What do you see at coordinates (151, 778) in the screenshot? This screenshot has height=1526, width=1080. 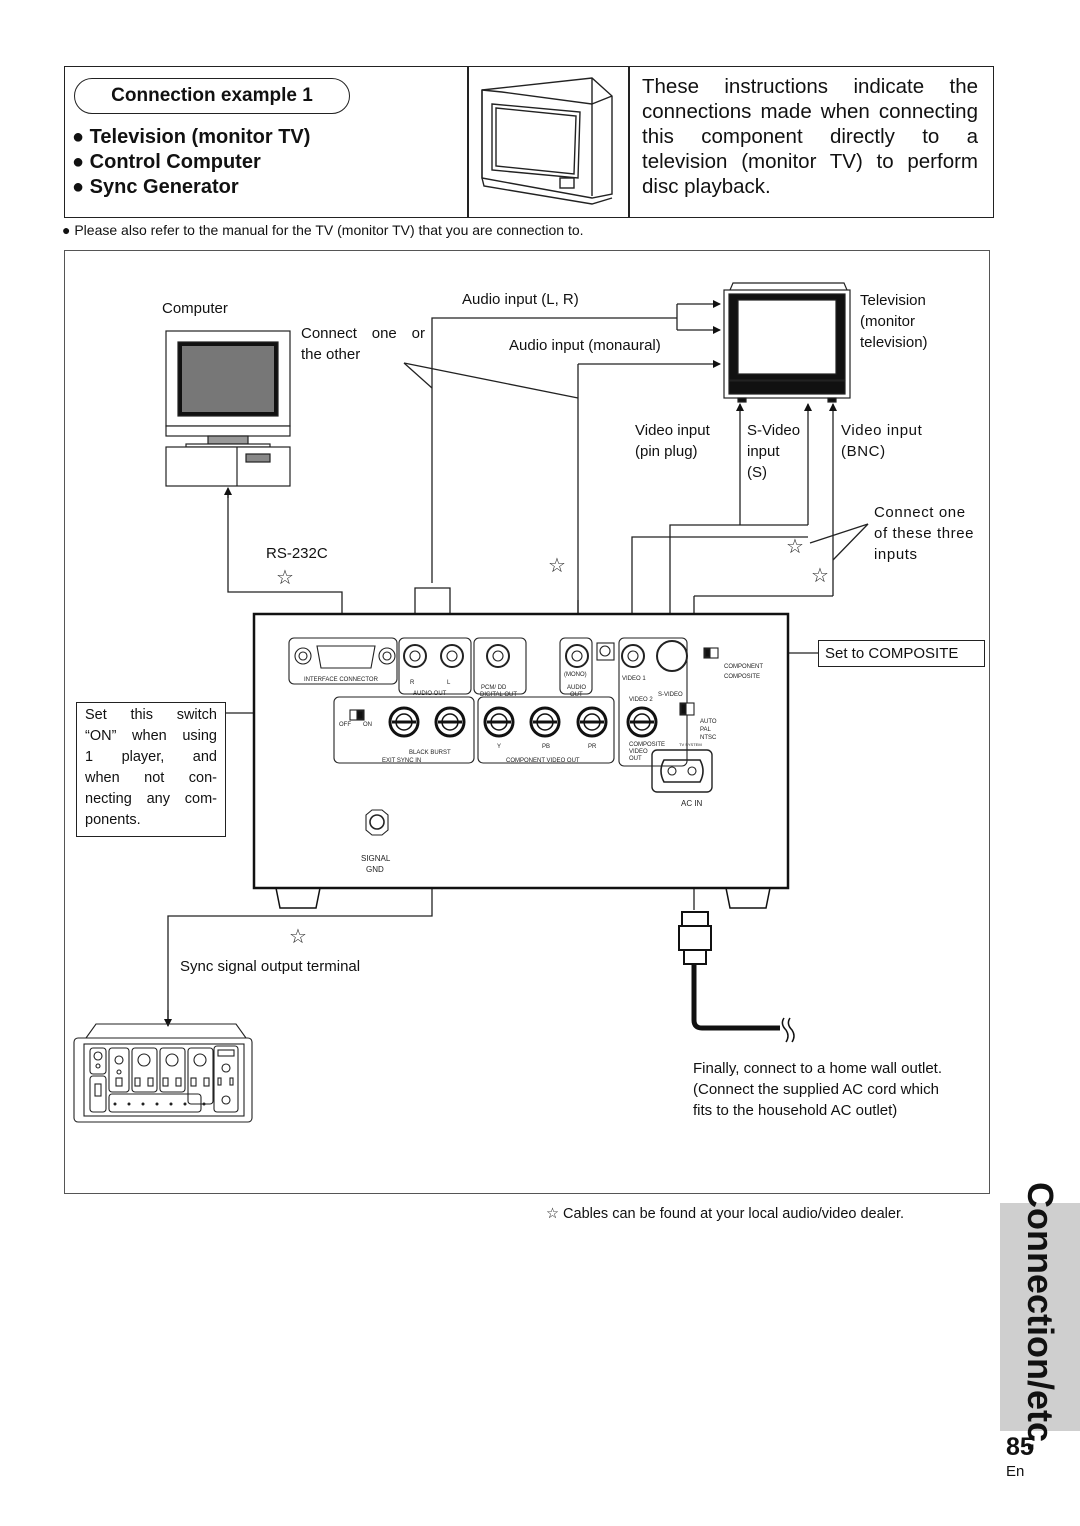 I see `label-line: when not con-` at bounding box center [151, 778].